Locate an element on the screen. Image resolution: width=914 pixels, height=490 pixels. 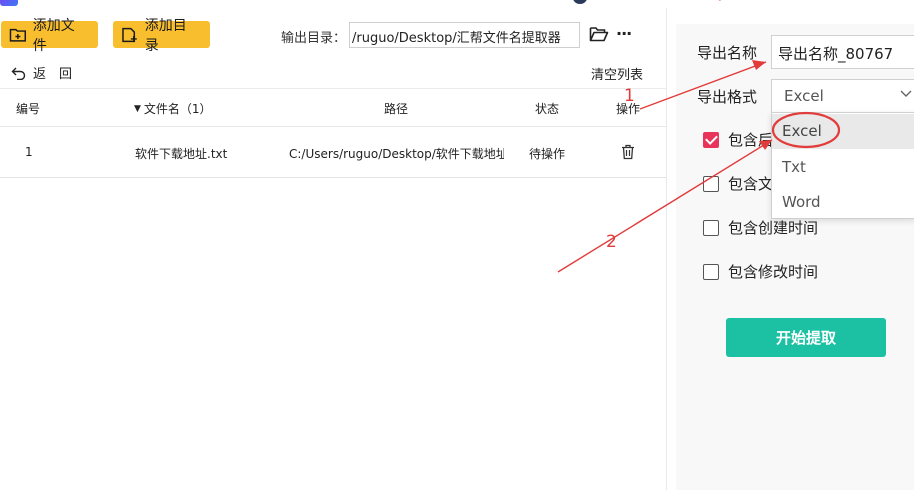
back-label: 返 回 is located at coordinates (53, 74).